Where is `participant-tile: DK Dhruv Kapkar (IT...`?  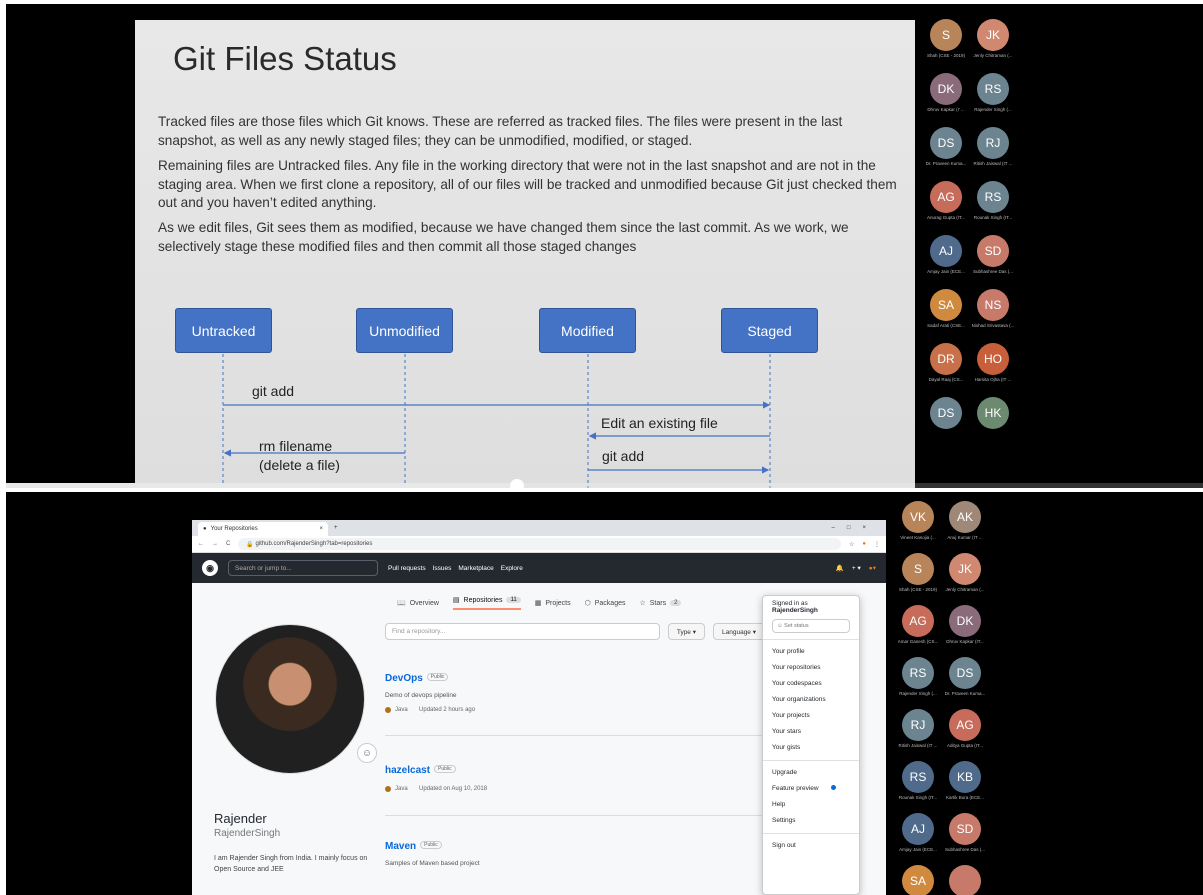 participant-tile: DK Dhruv Kapkar (IT... is located at coordinates (965, 628).